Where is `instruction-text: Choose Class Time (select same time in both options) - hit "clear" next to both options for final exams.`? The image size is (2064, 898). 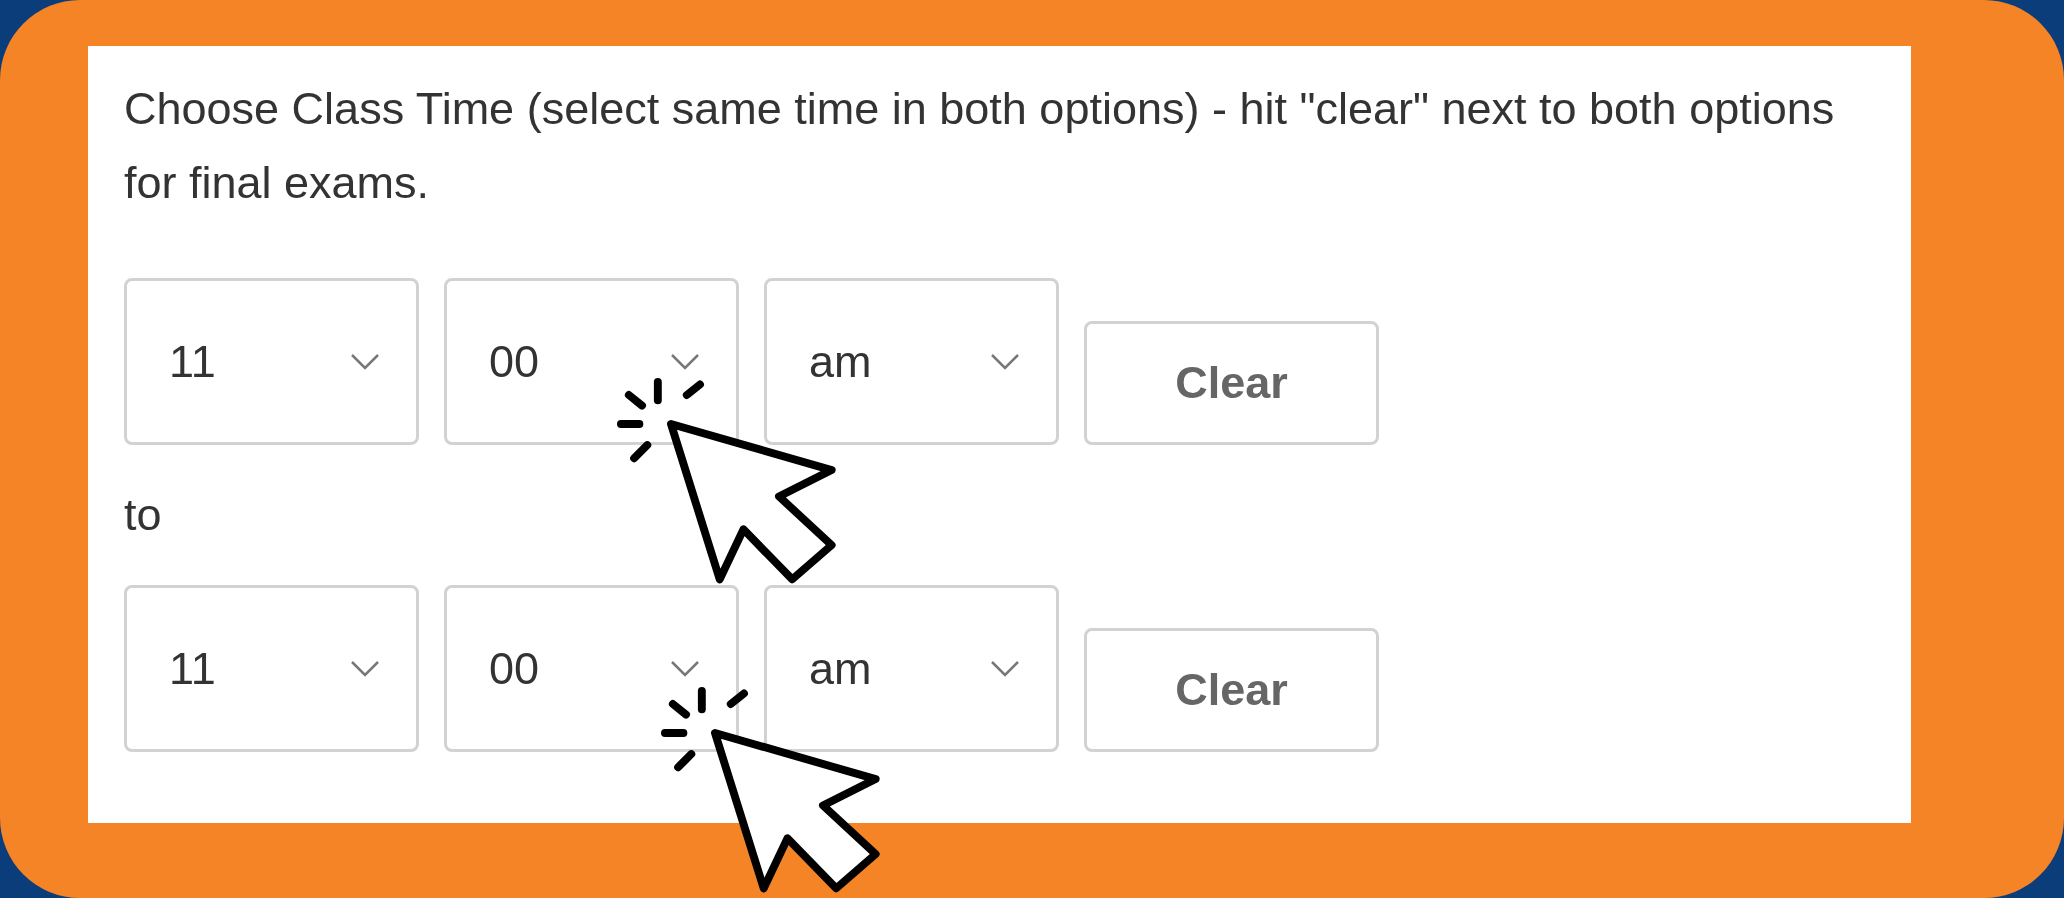 instruction-text: Choose Class Time (select same time in both options) - hit "clear" next to both options for final exams. is located at coordinates (980, 146).